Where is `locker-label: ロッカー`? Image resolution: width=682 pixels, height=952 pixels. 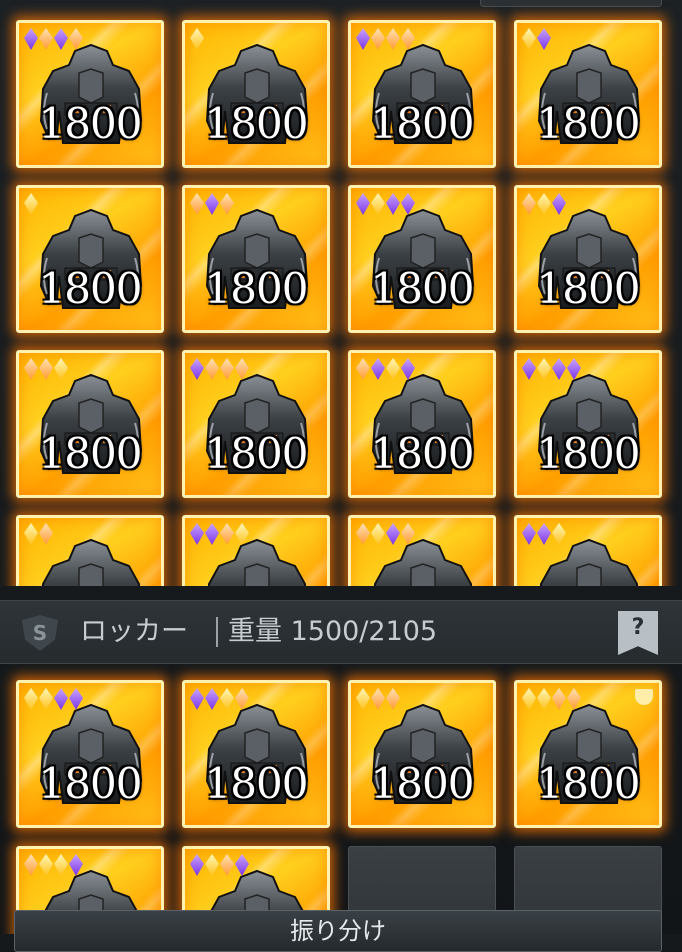
locker-label: ロッカー is located at coordinates (134, 631).